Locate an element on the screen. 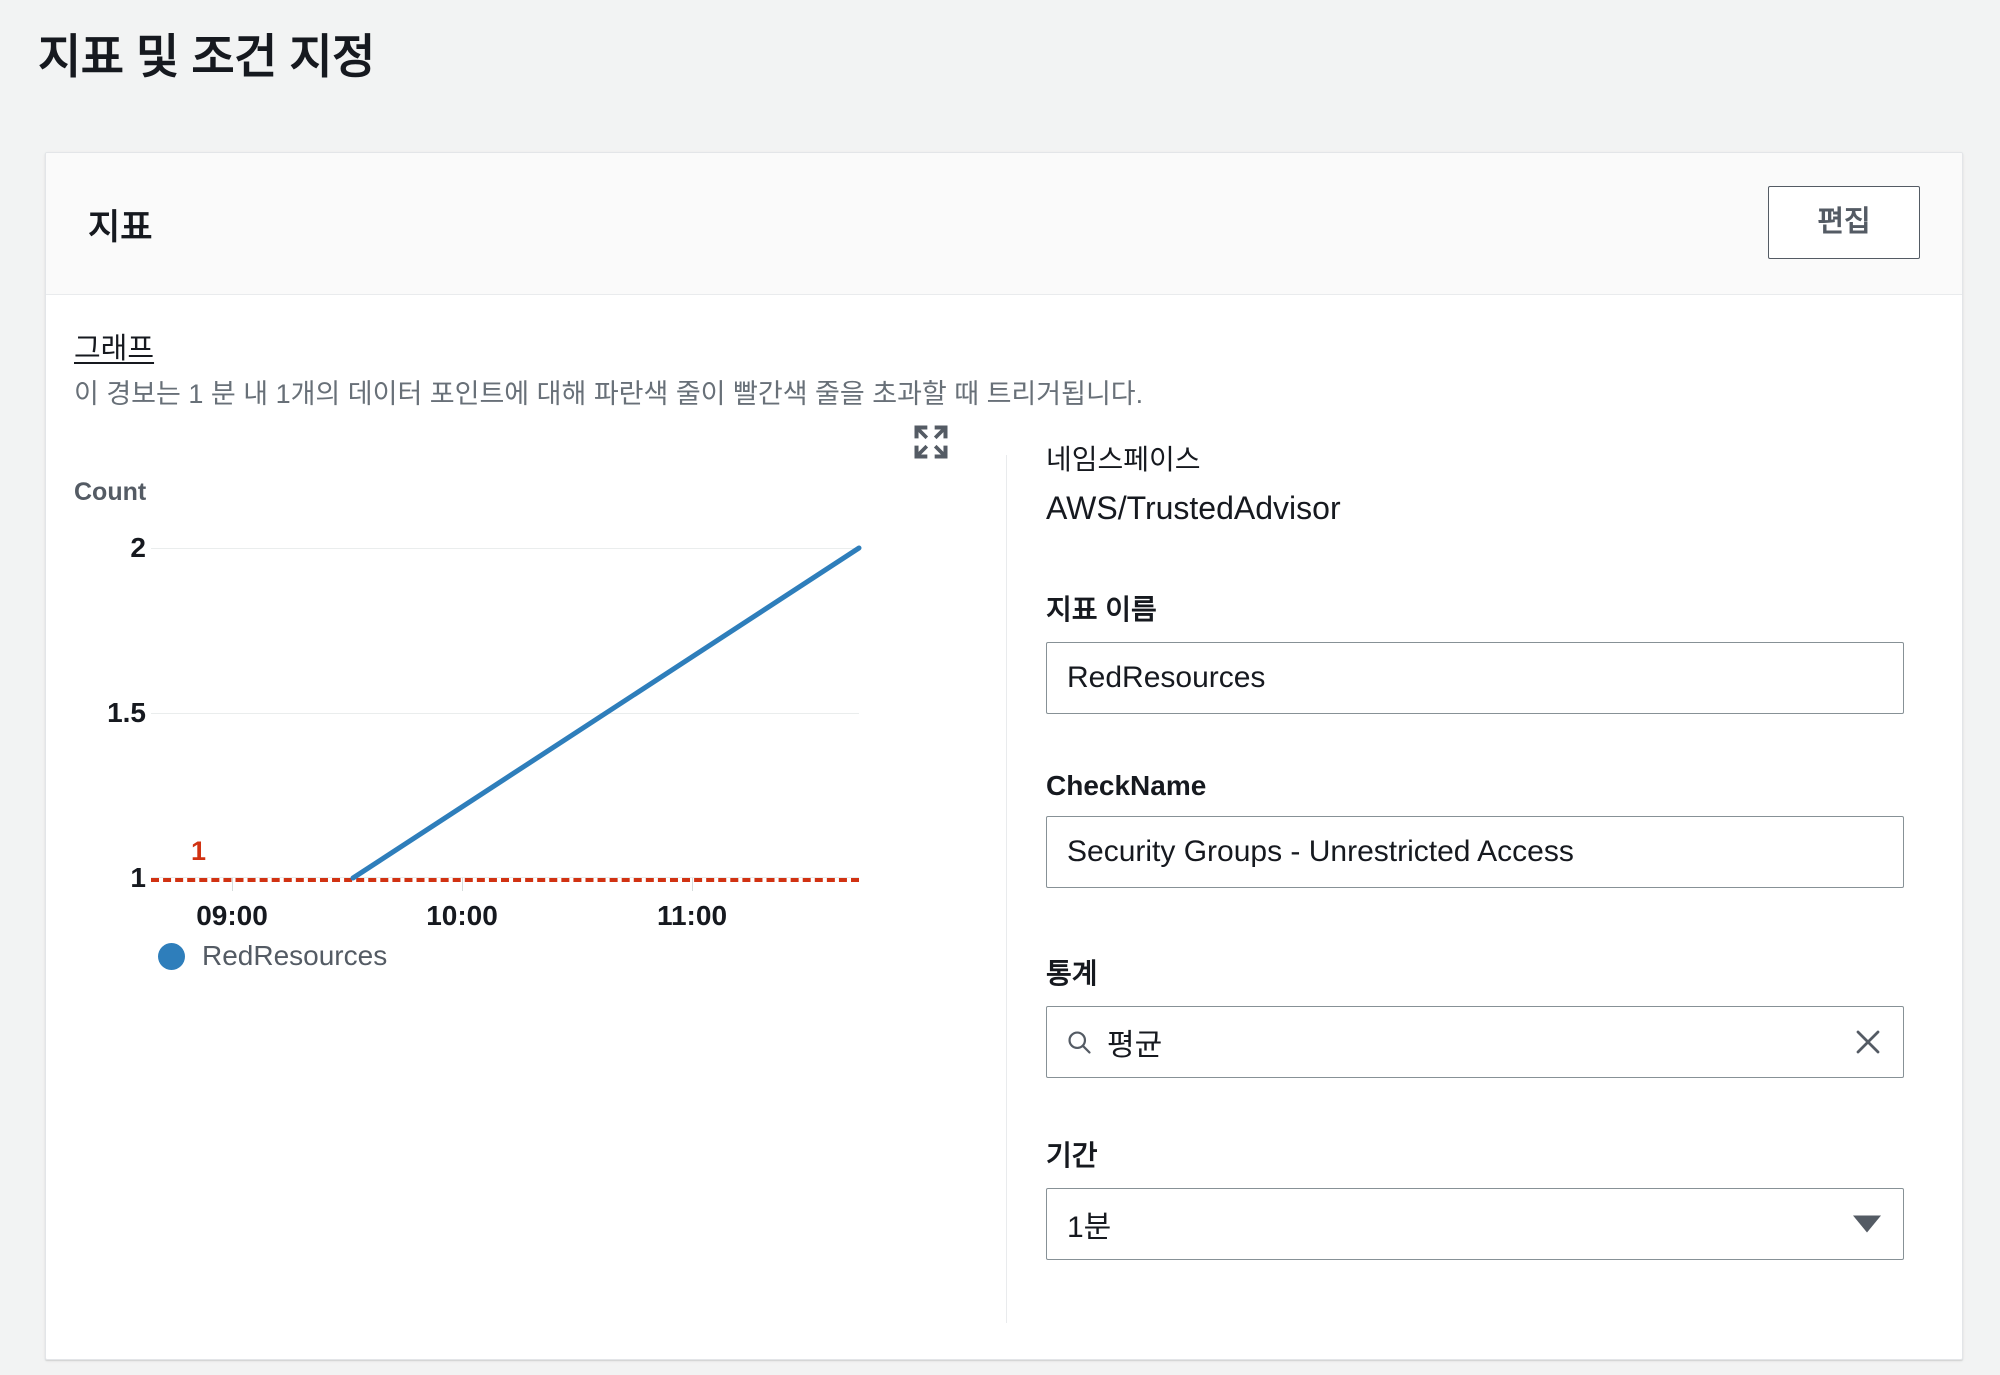  page-title: 지표 및 조건 지정 is located at coordinates (206, 56).